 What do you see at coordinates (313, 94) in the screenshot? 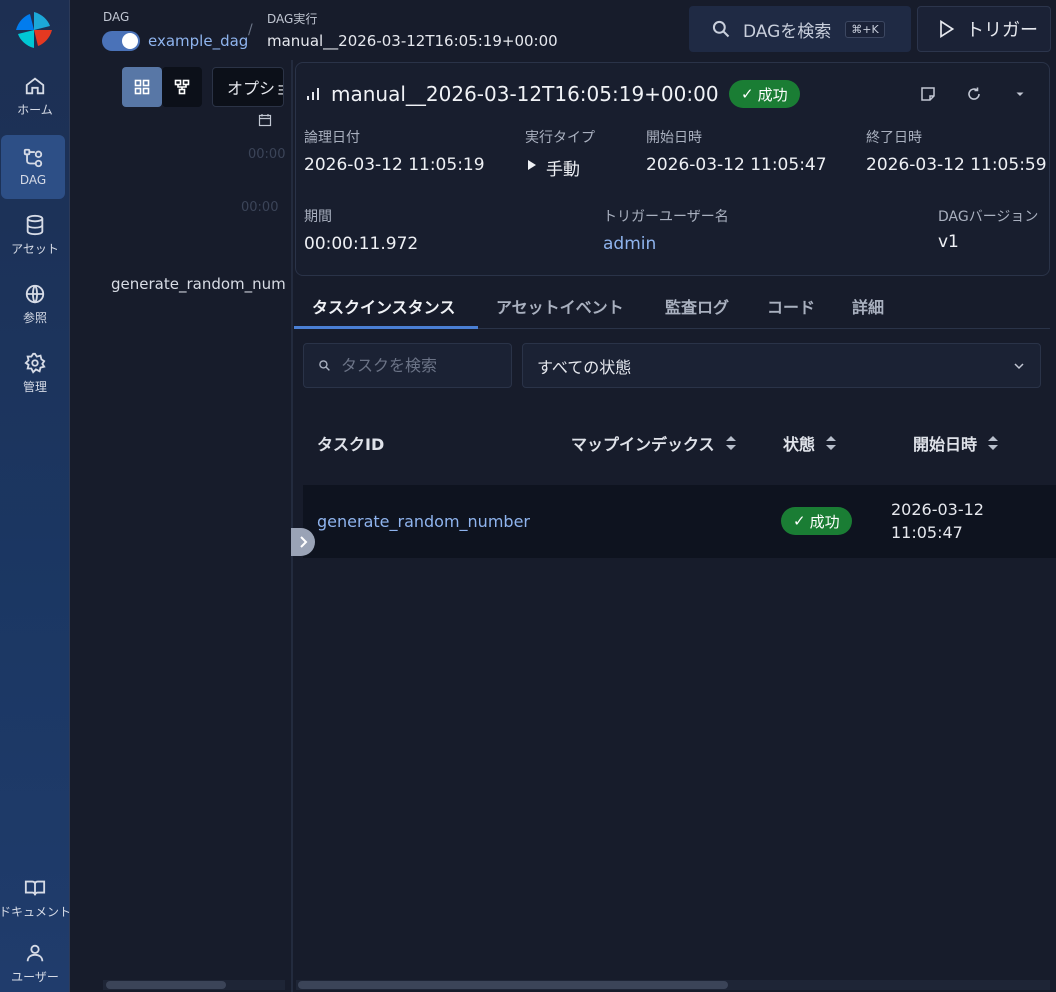
I see `signal-icon` at bounding box center [313, 94].